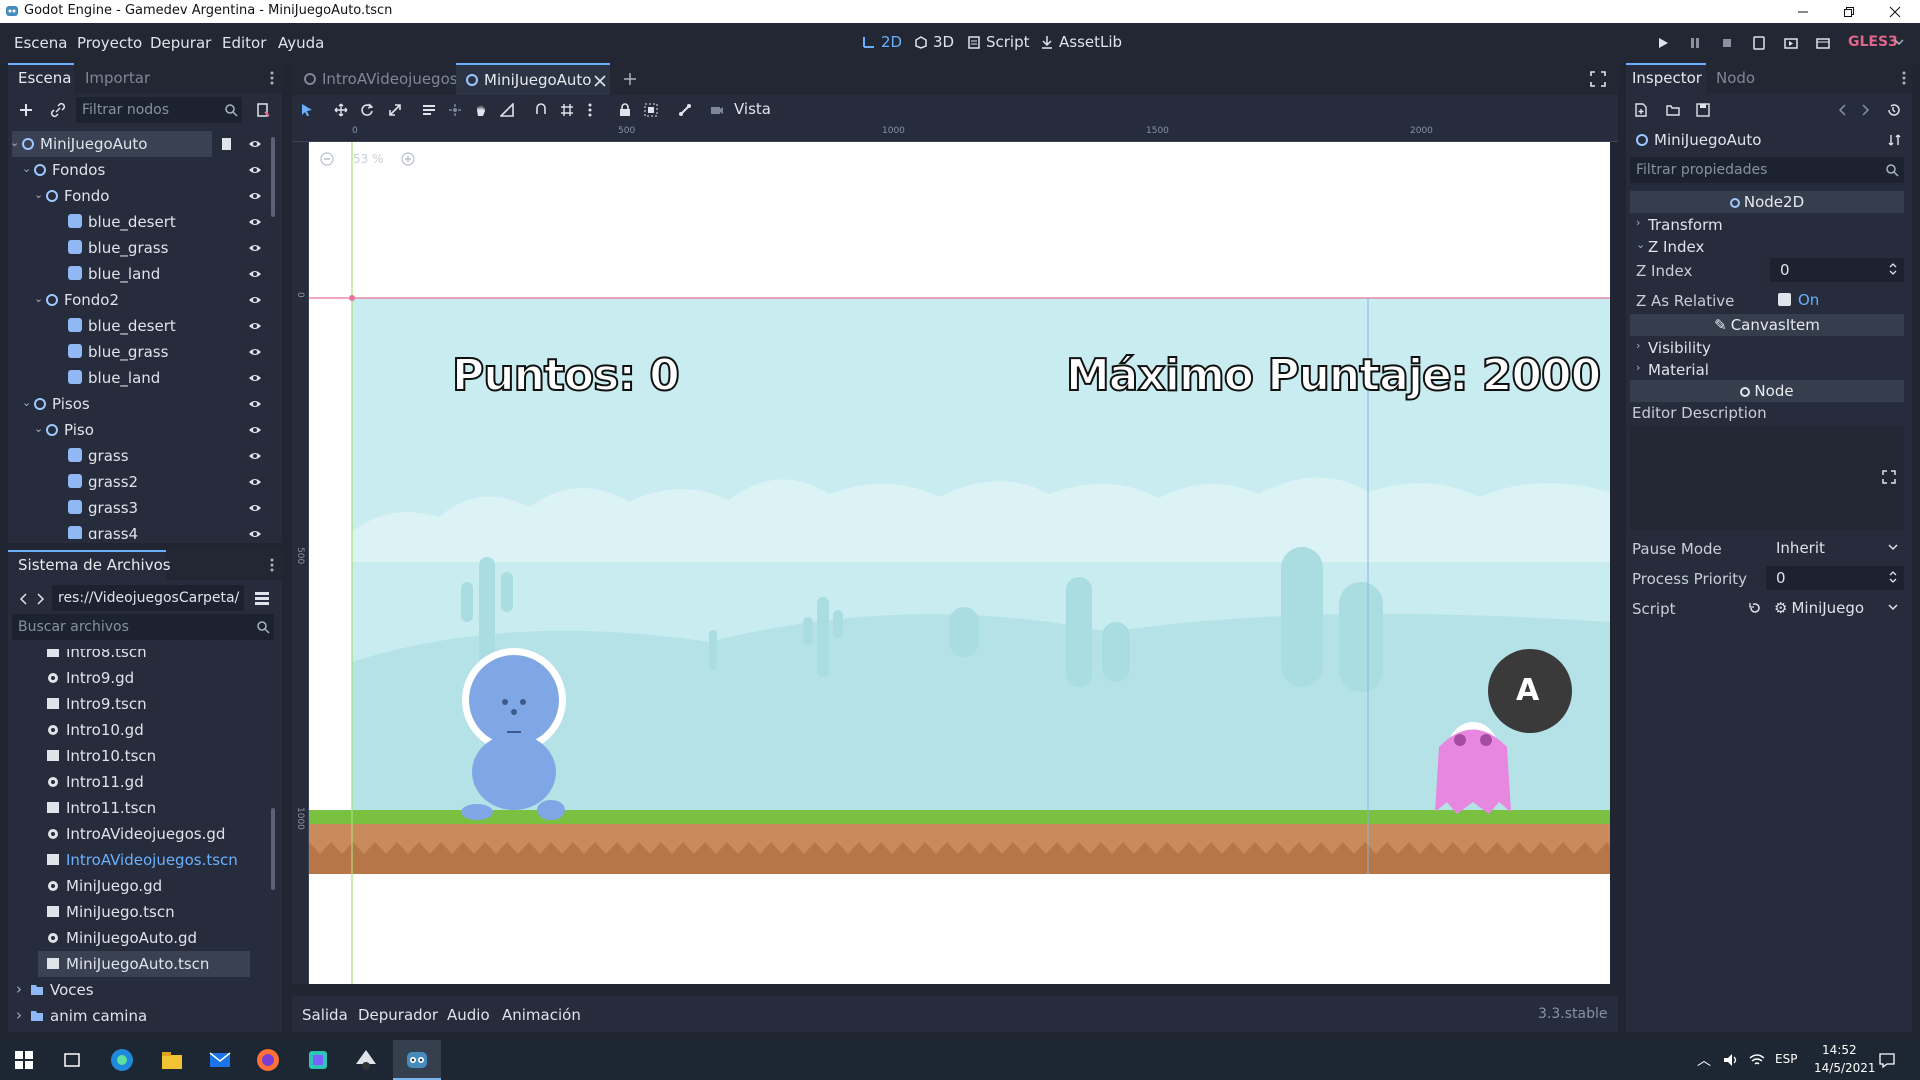 The height and width of the screenshot is (1080, 1920). Describe the element at coordinates (301, 43) in the screenshot. I see `menu-ayuda: Ayuda` at that location.